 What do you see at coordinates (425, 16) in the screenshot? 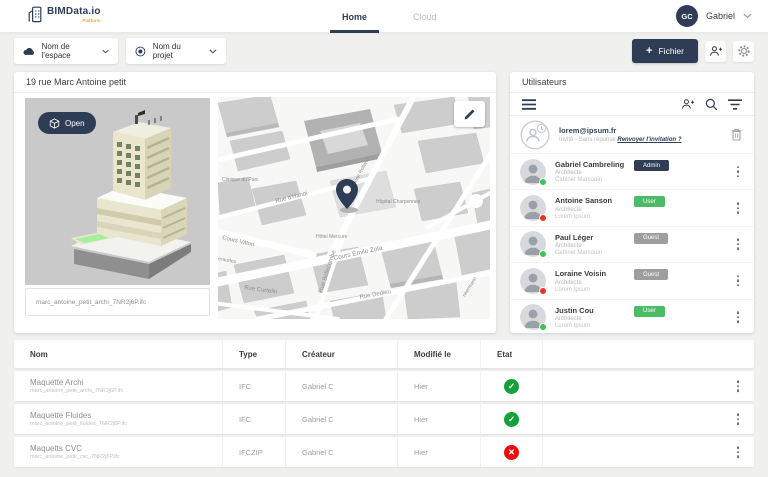
I see `tab-cloud: Cloud` at bounding box center [425, 16].